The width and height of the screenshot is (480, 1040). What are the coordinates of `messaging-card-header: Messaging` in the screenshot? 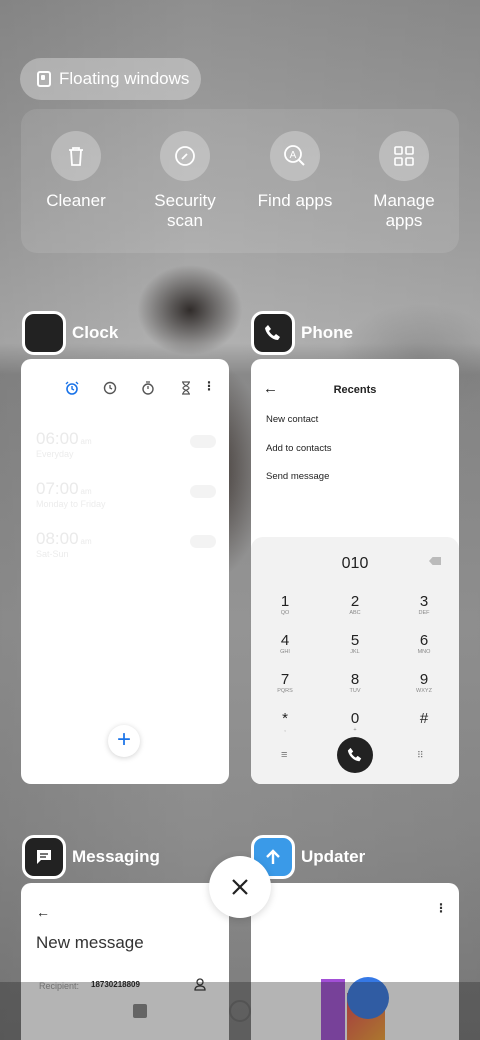 It's located at (91, 857).